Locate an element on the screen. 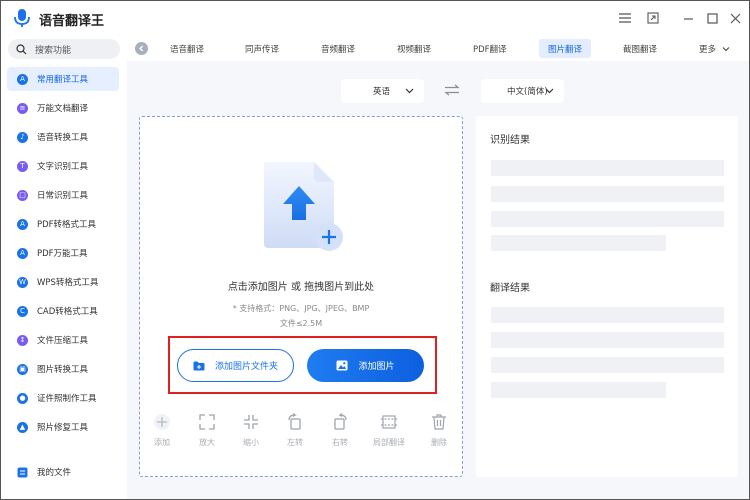 The image size is (750, 500). scan-icon: □ is located at coordinates (22, 195).